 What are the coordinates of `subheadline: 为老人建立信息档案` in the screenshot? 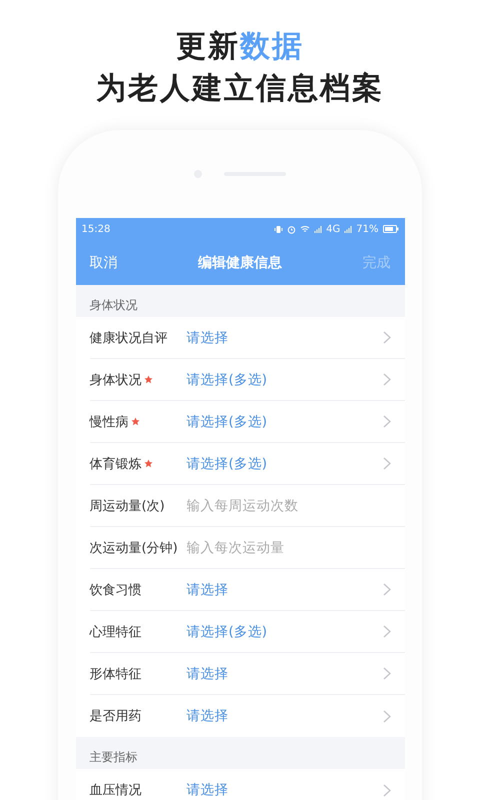 It's located at (240, 89).